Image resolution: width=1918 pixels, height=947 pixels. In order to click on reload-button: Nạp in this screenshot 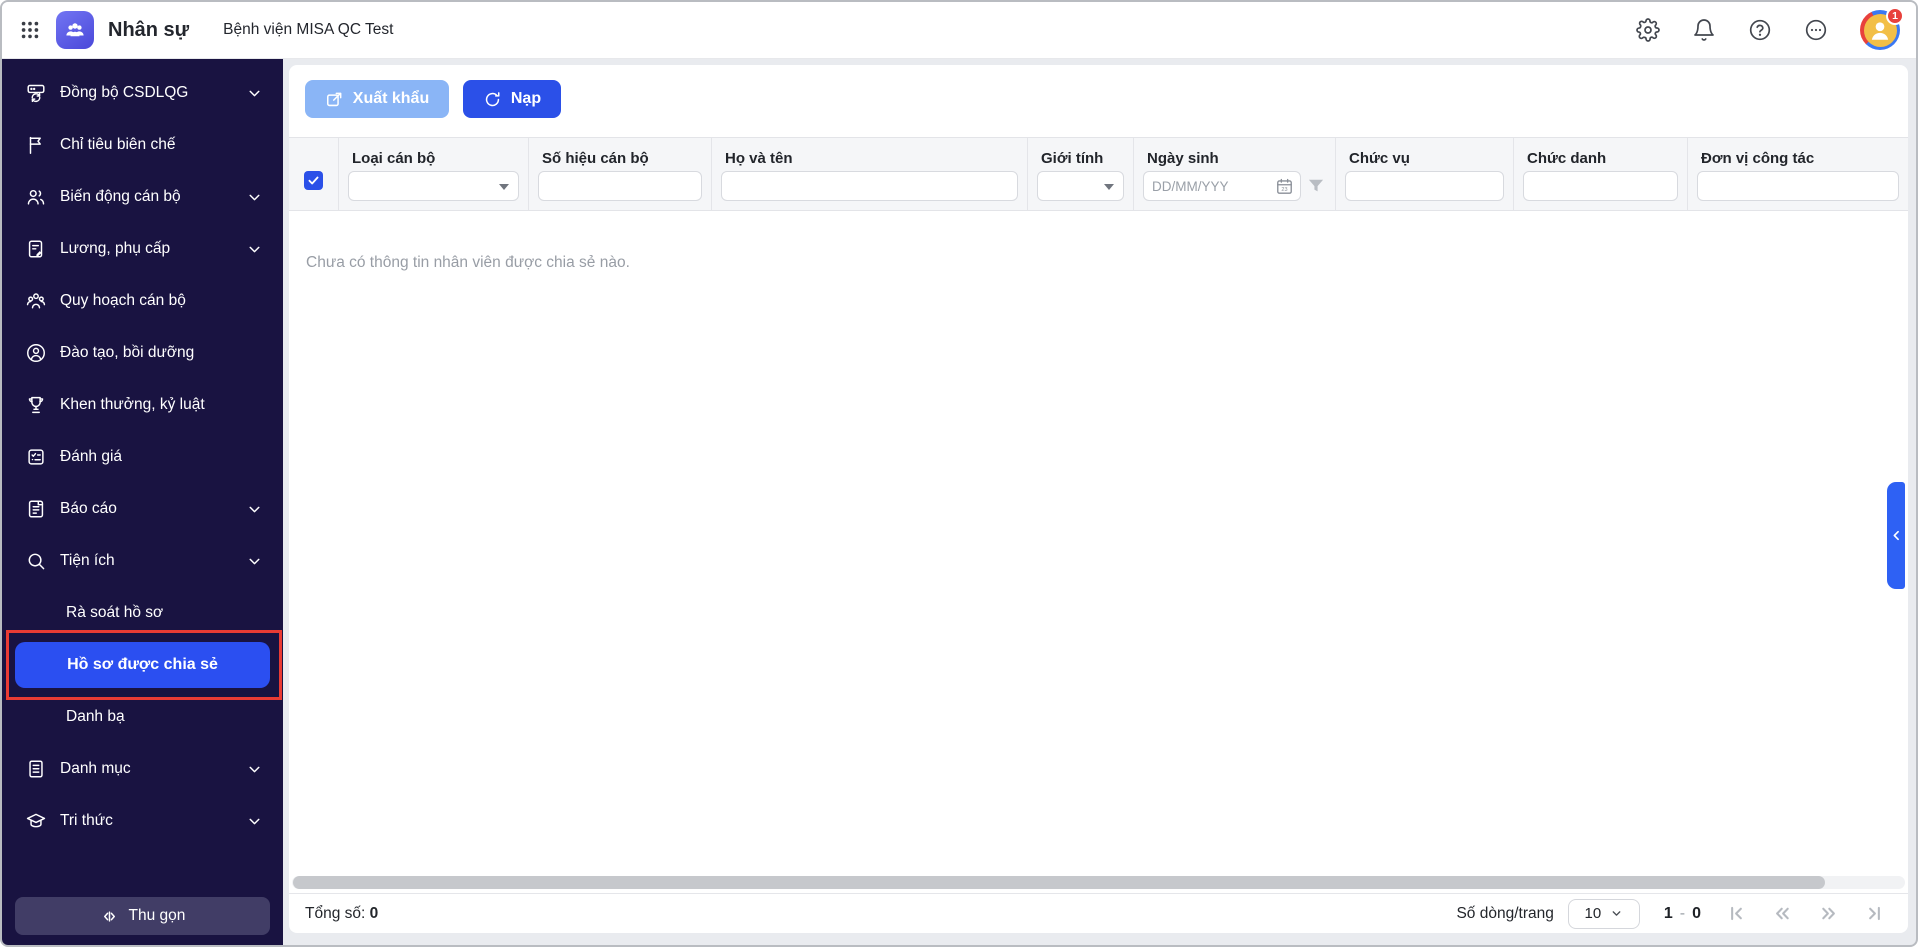, I will do `click(512, 99)`.